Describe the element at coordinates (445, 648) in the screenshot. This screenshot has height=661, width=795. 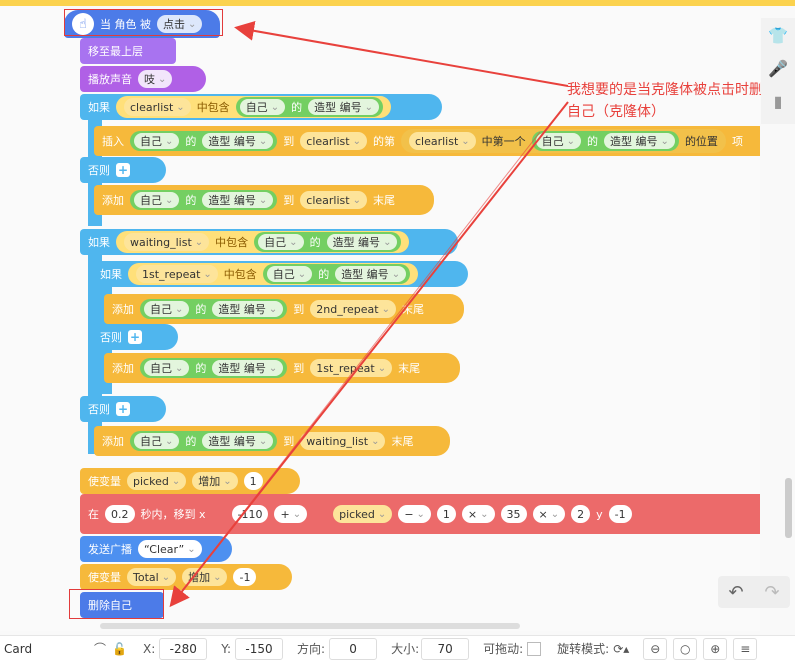
I see `size-input: 70` at that location.